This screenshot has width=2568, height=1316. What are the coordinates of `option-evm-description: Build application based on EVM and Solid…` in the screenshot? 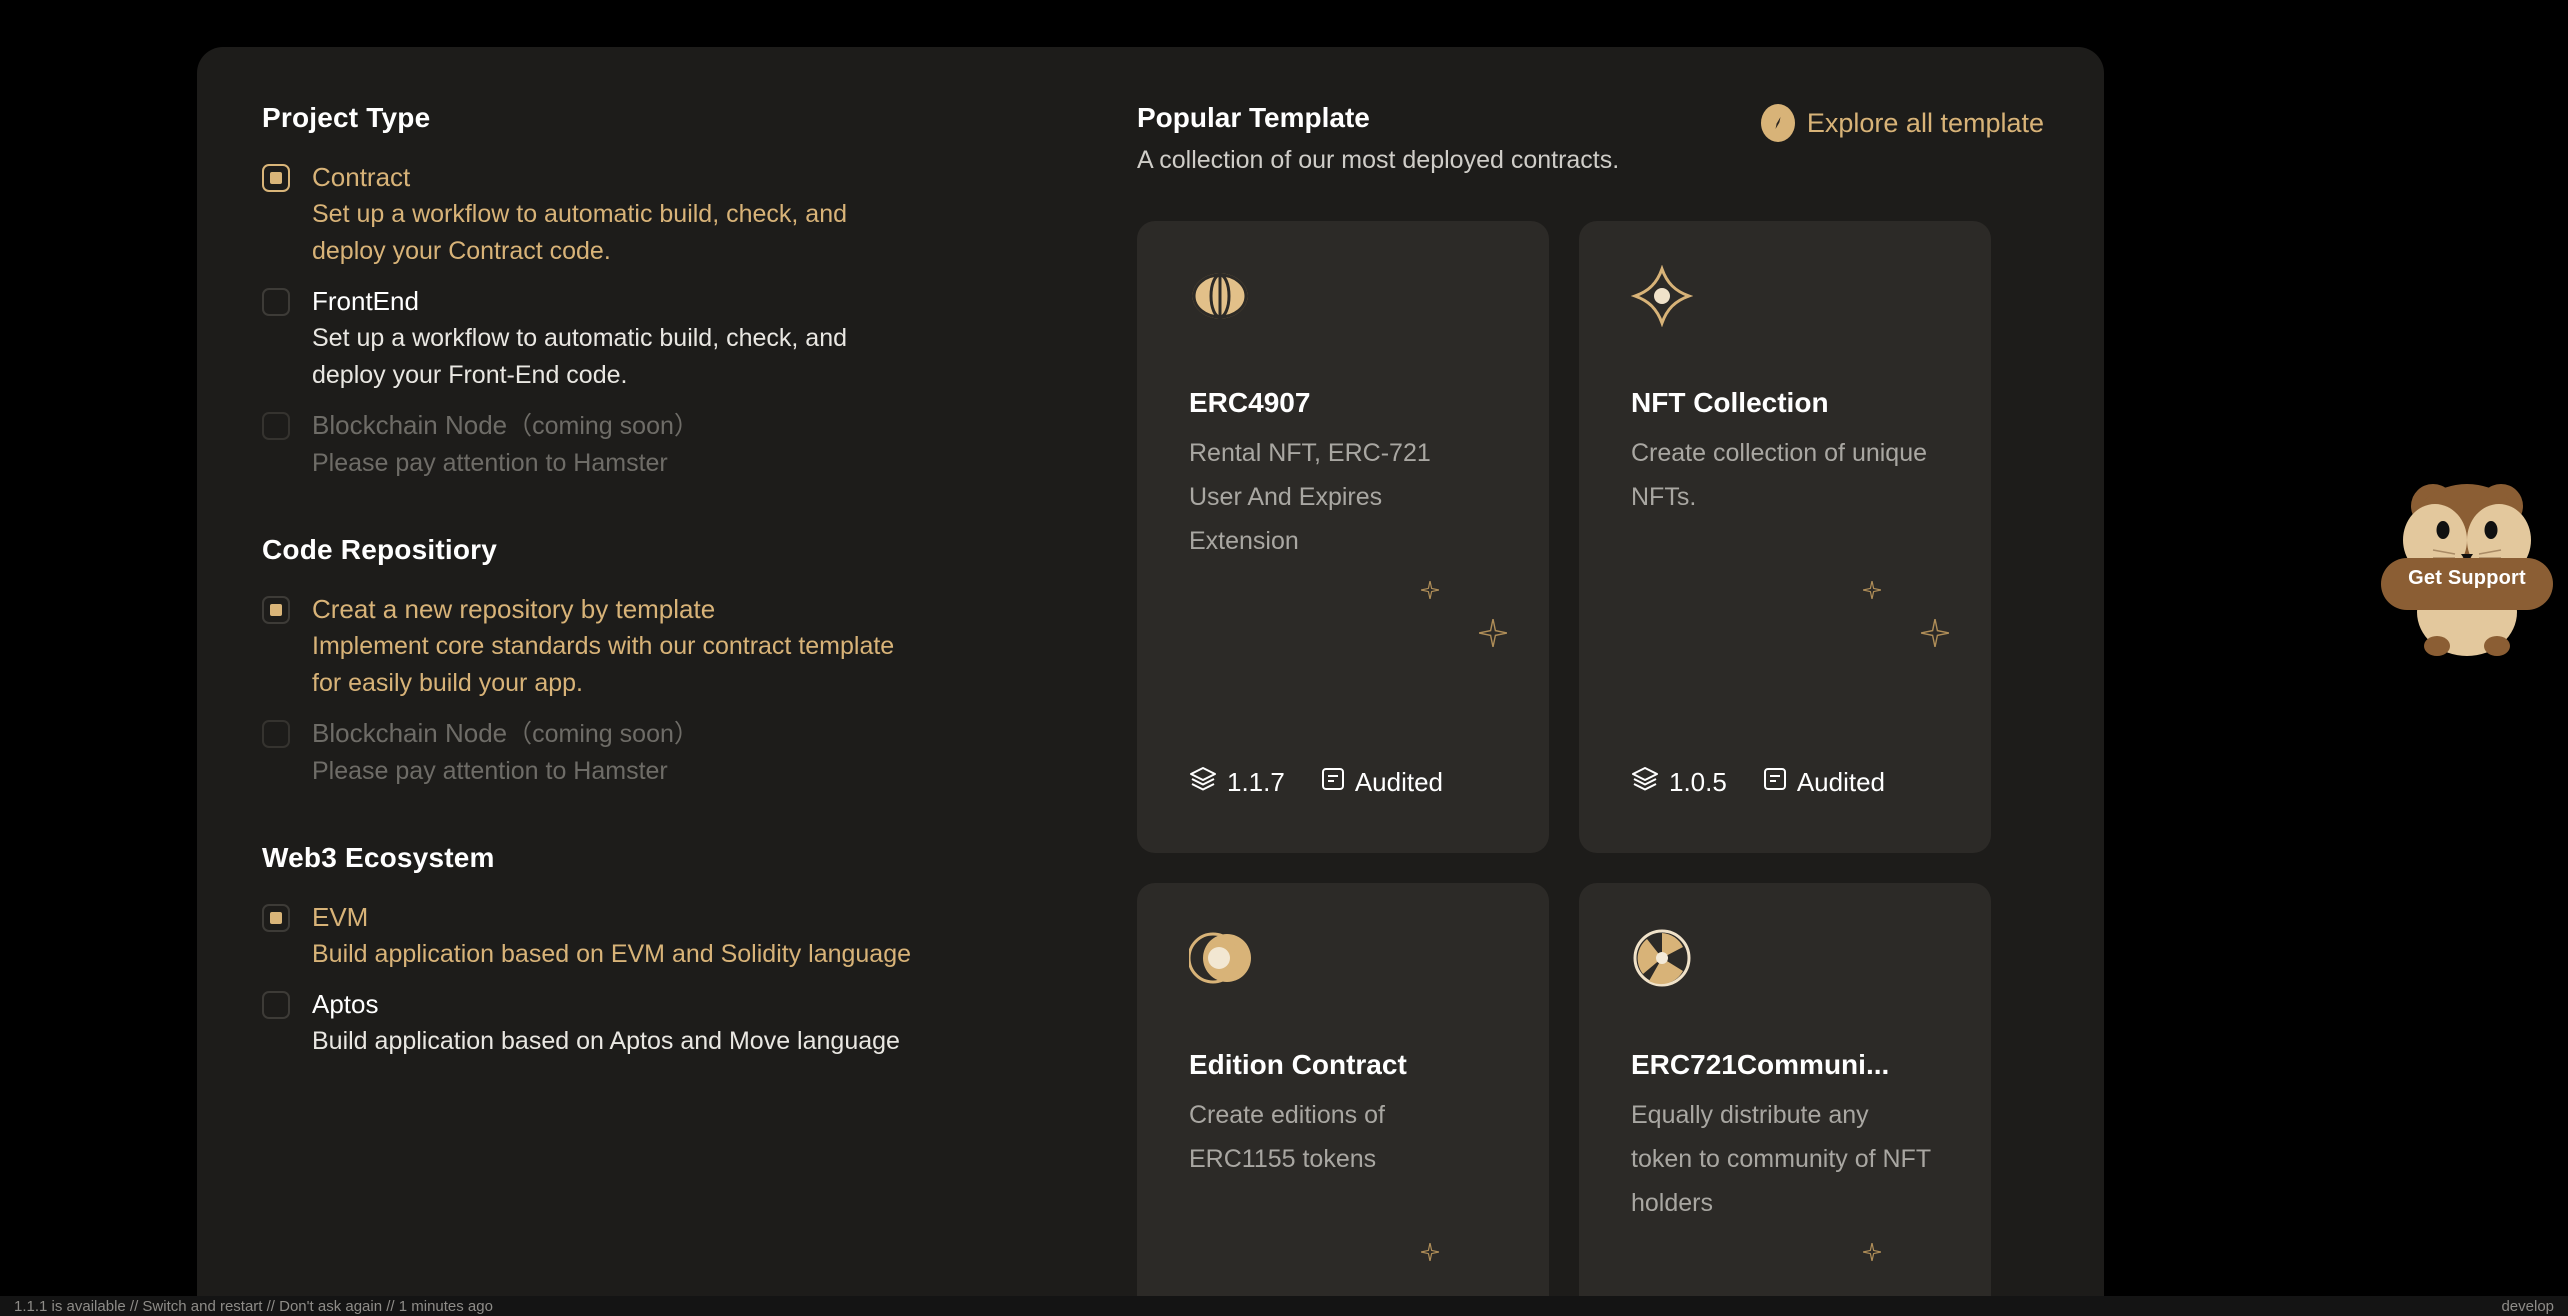 It's located at (612, 954).